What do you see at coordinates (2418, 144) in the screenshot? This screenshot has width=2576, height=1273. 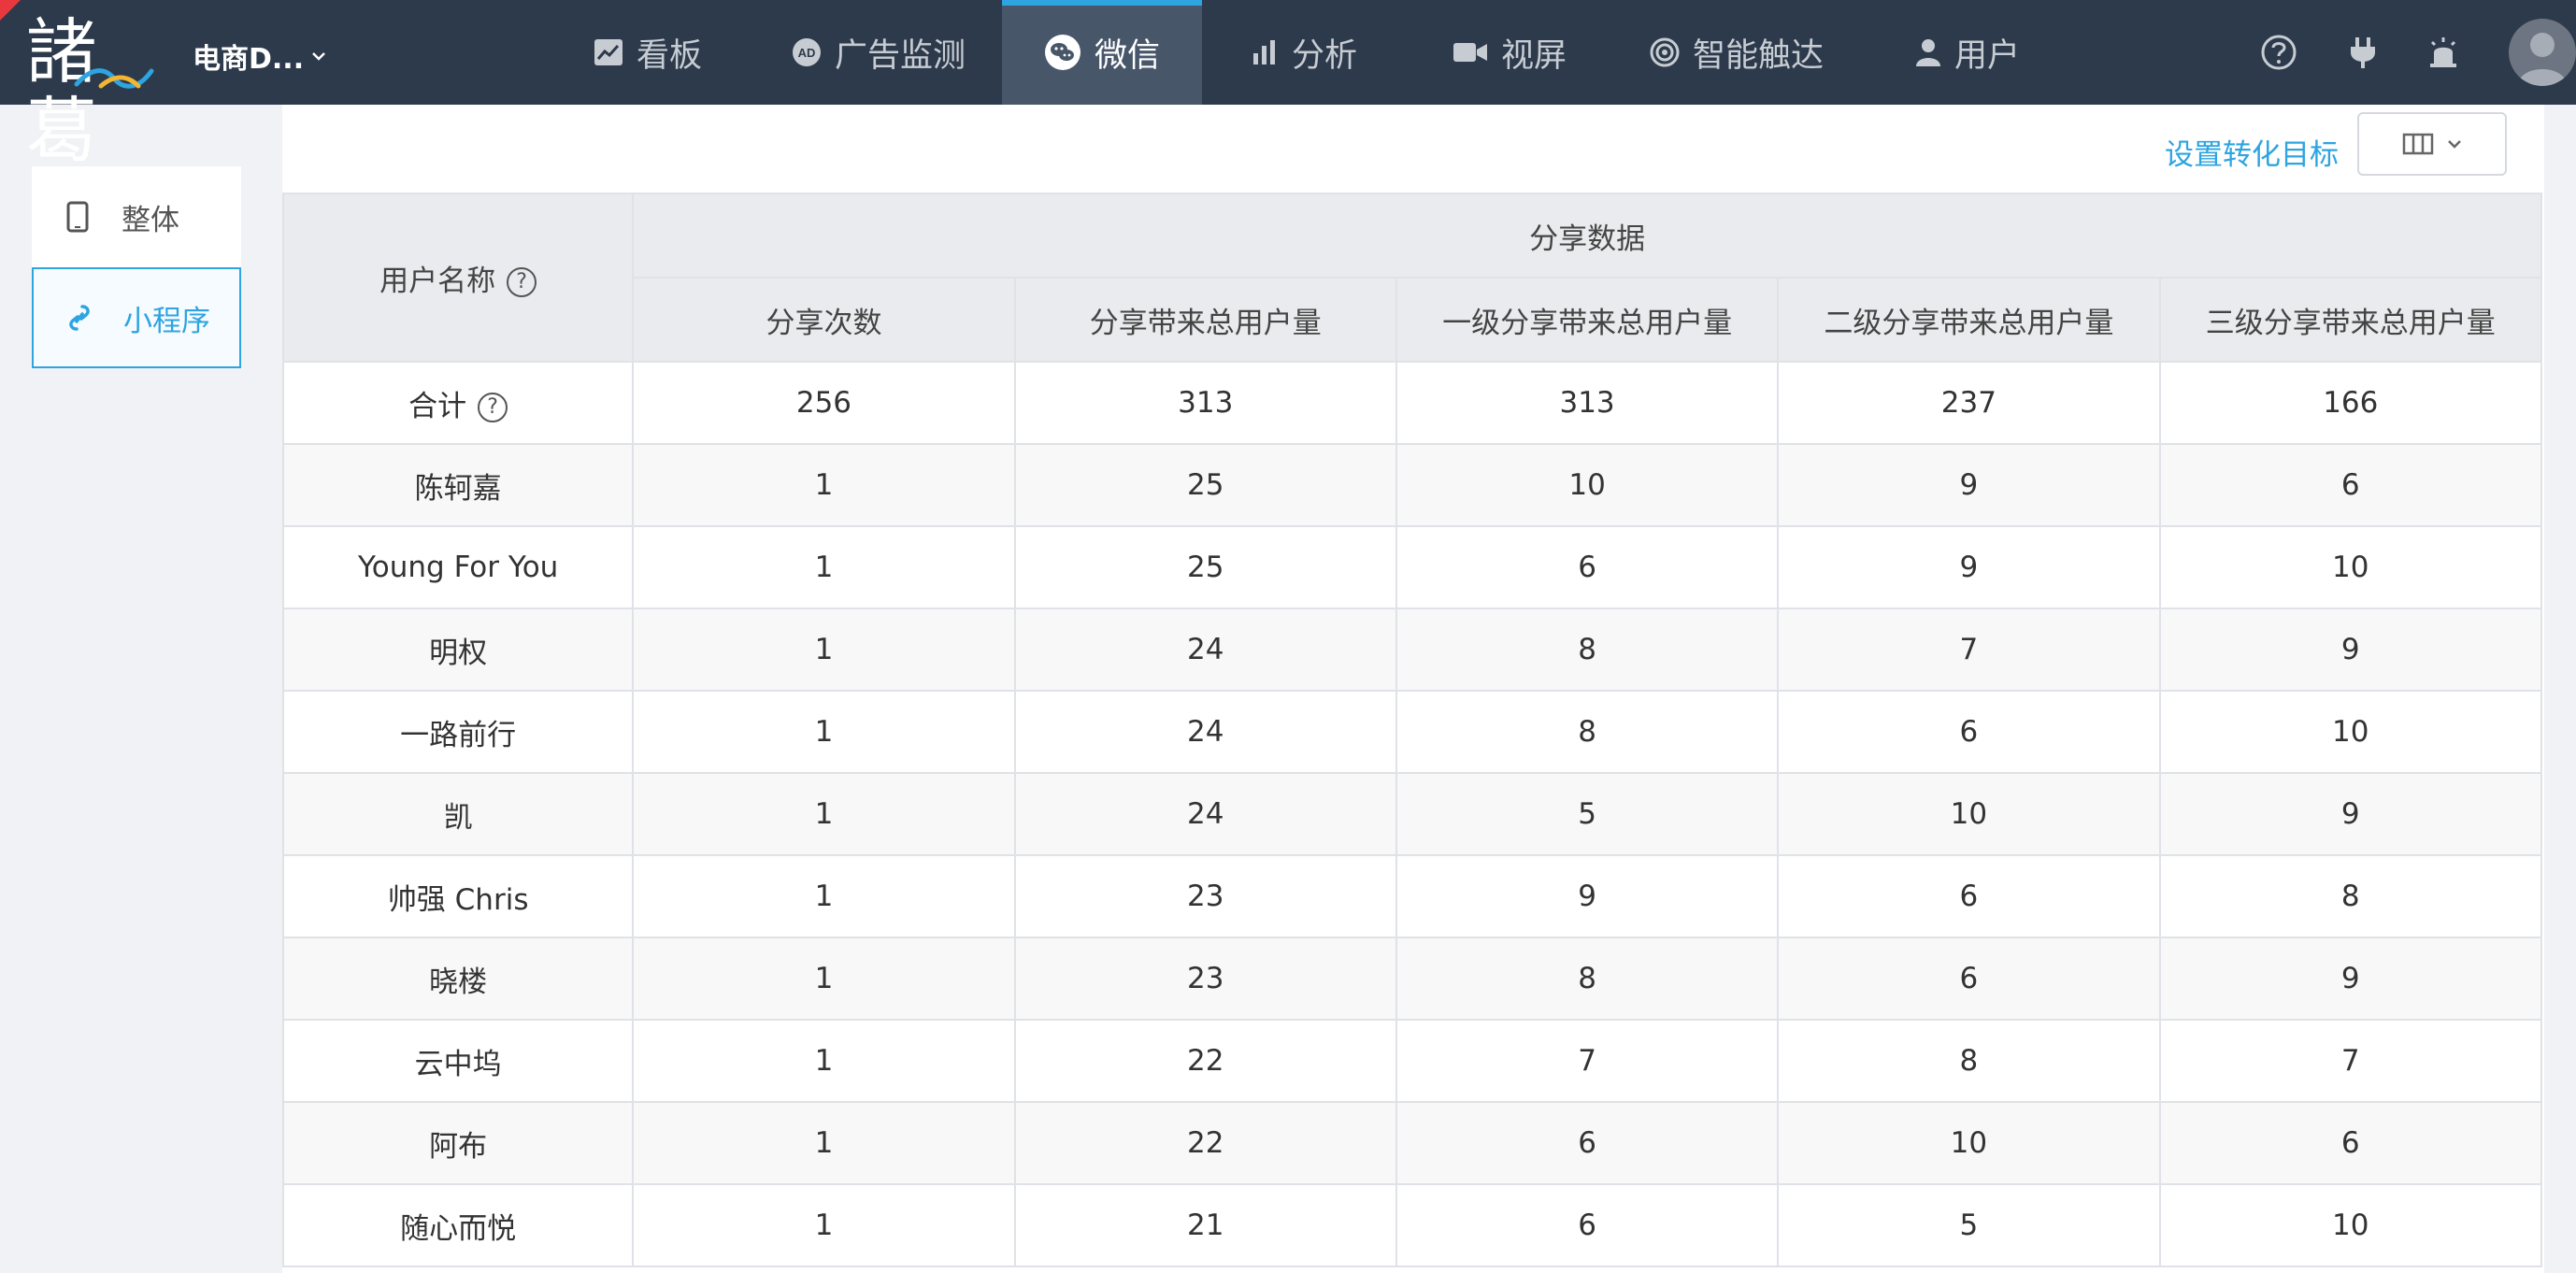 I see `columns-icon` at bounding box center [2418, 144].